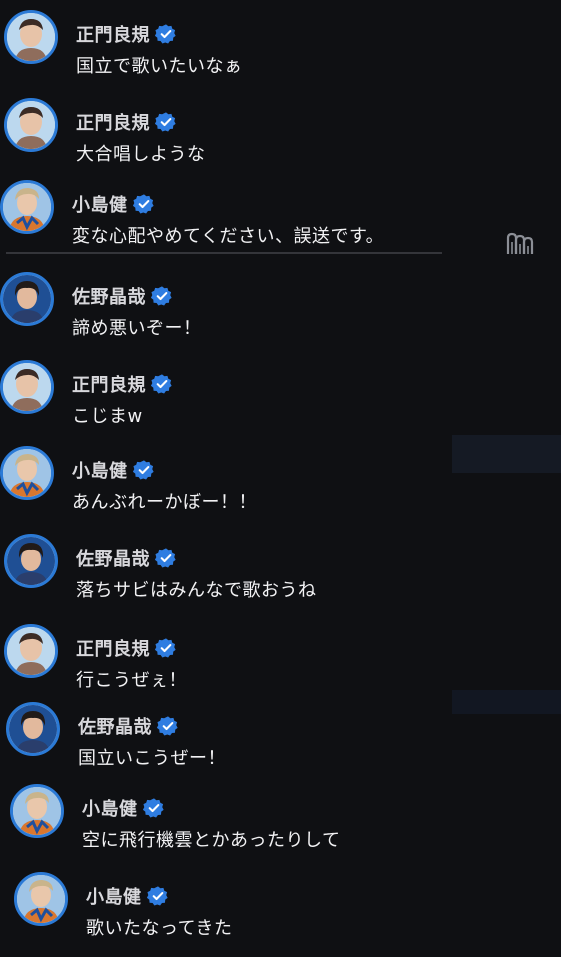  Describe the element at coordinates (520, 244) in the screenshot. I see `page-curl-icon` at that location.